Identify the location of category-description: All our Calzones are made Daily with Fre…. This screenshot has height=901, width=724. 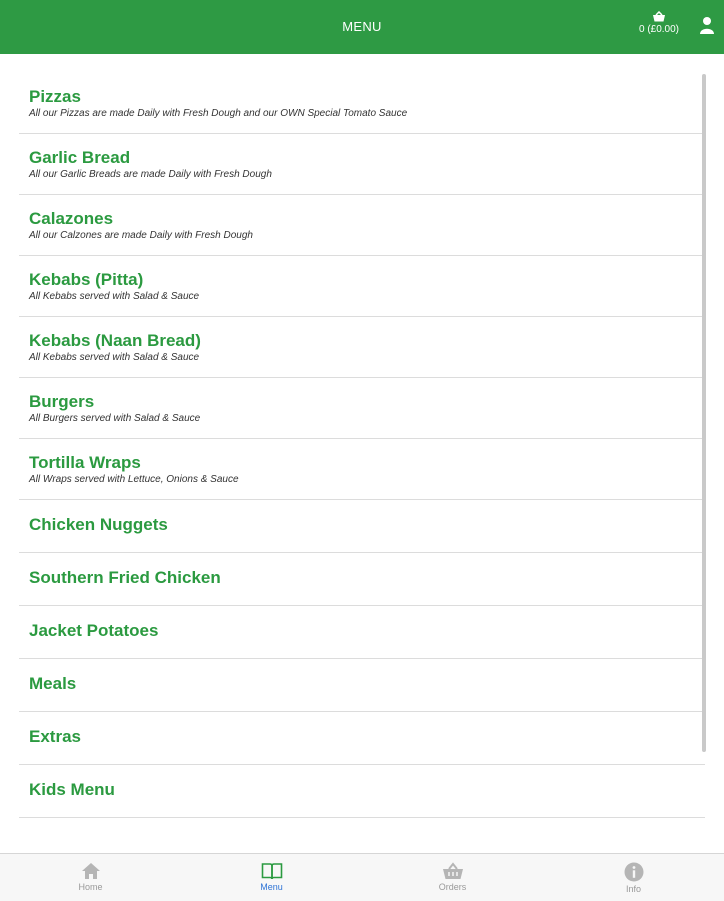
(141, 235).